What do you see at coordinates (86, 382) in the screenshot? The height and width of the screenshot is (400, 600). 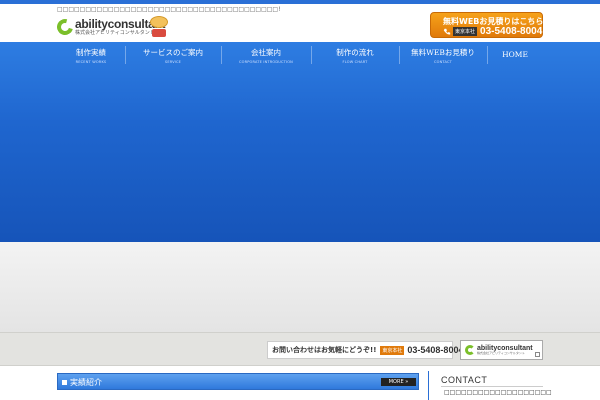 I see `works-title: 実績紹介` at bounding box center [86, 382].